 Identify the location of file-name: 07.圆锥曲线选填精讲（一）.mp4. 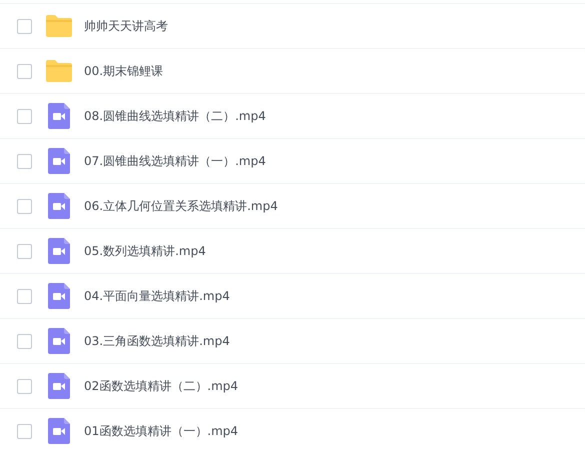
(175, 161).